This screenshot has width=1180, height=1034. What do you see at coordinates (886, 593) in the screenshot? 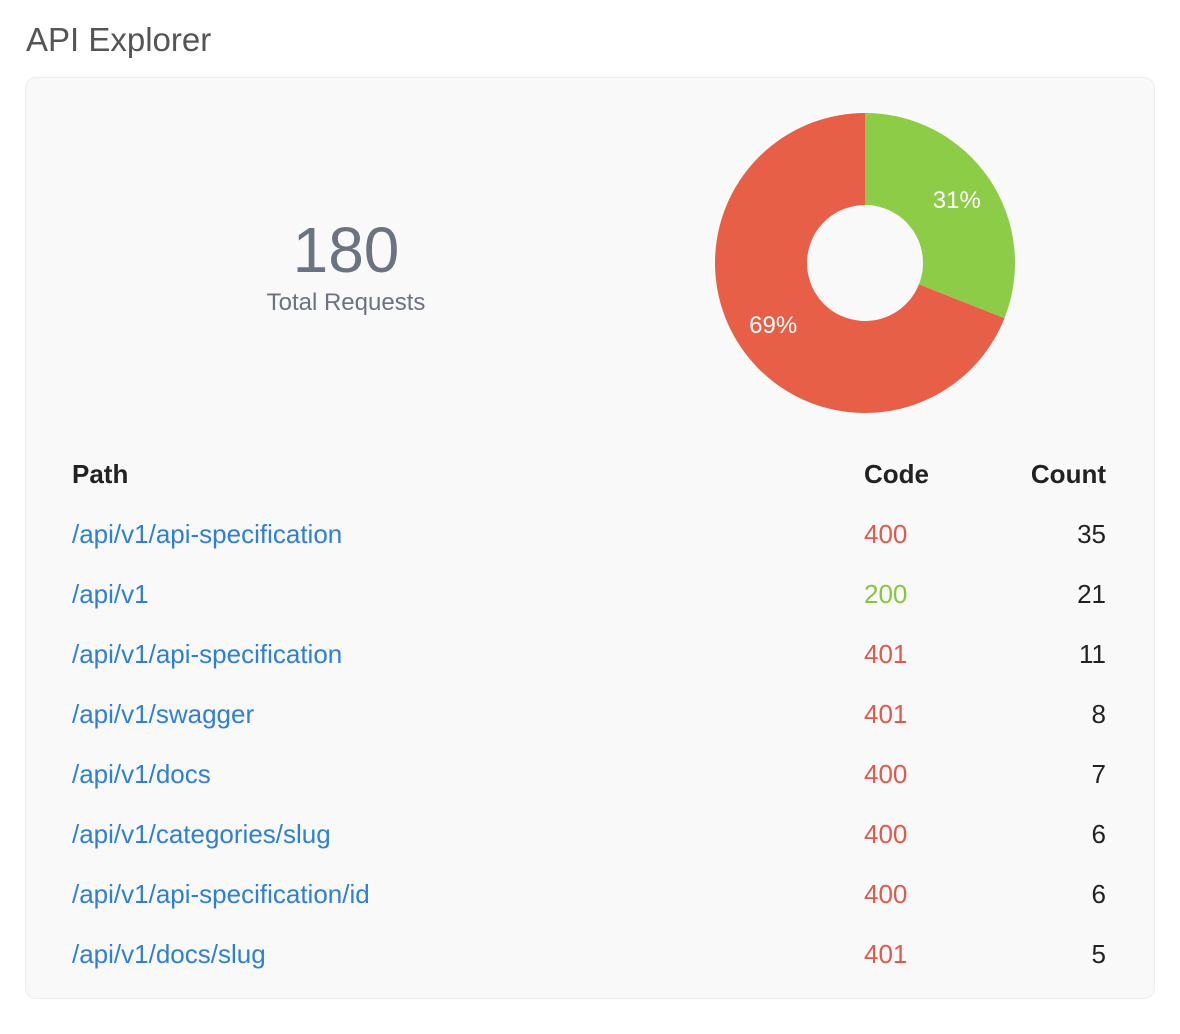
I see `status-code: 200` at bounding box center [886, 593].